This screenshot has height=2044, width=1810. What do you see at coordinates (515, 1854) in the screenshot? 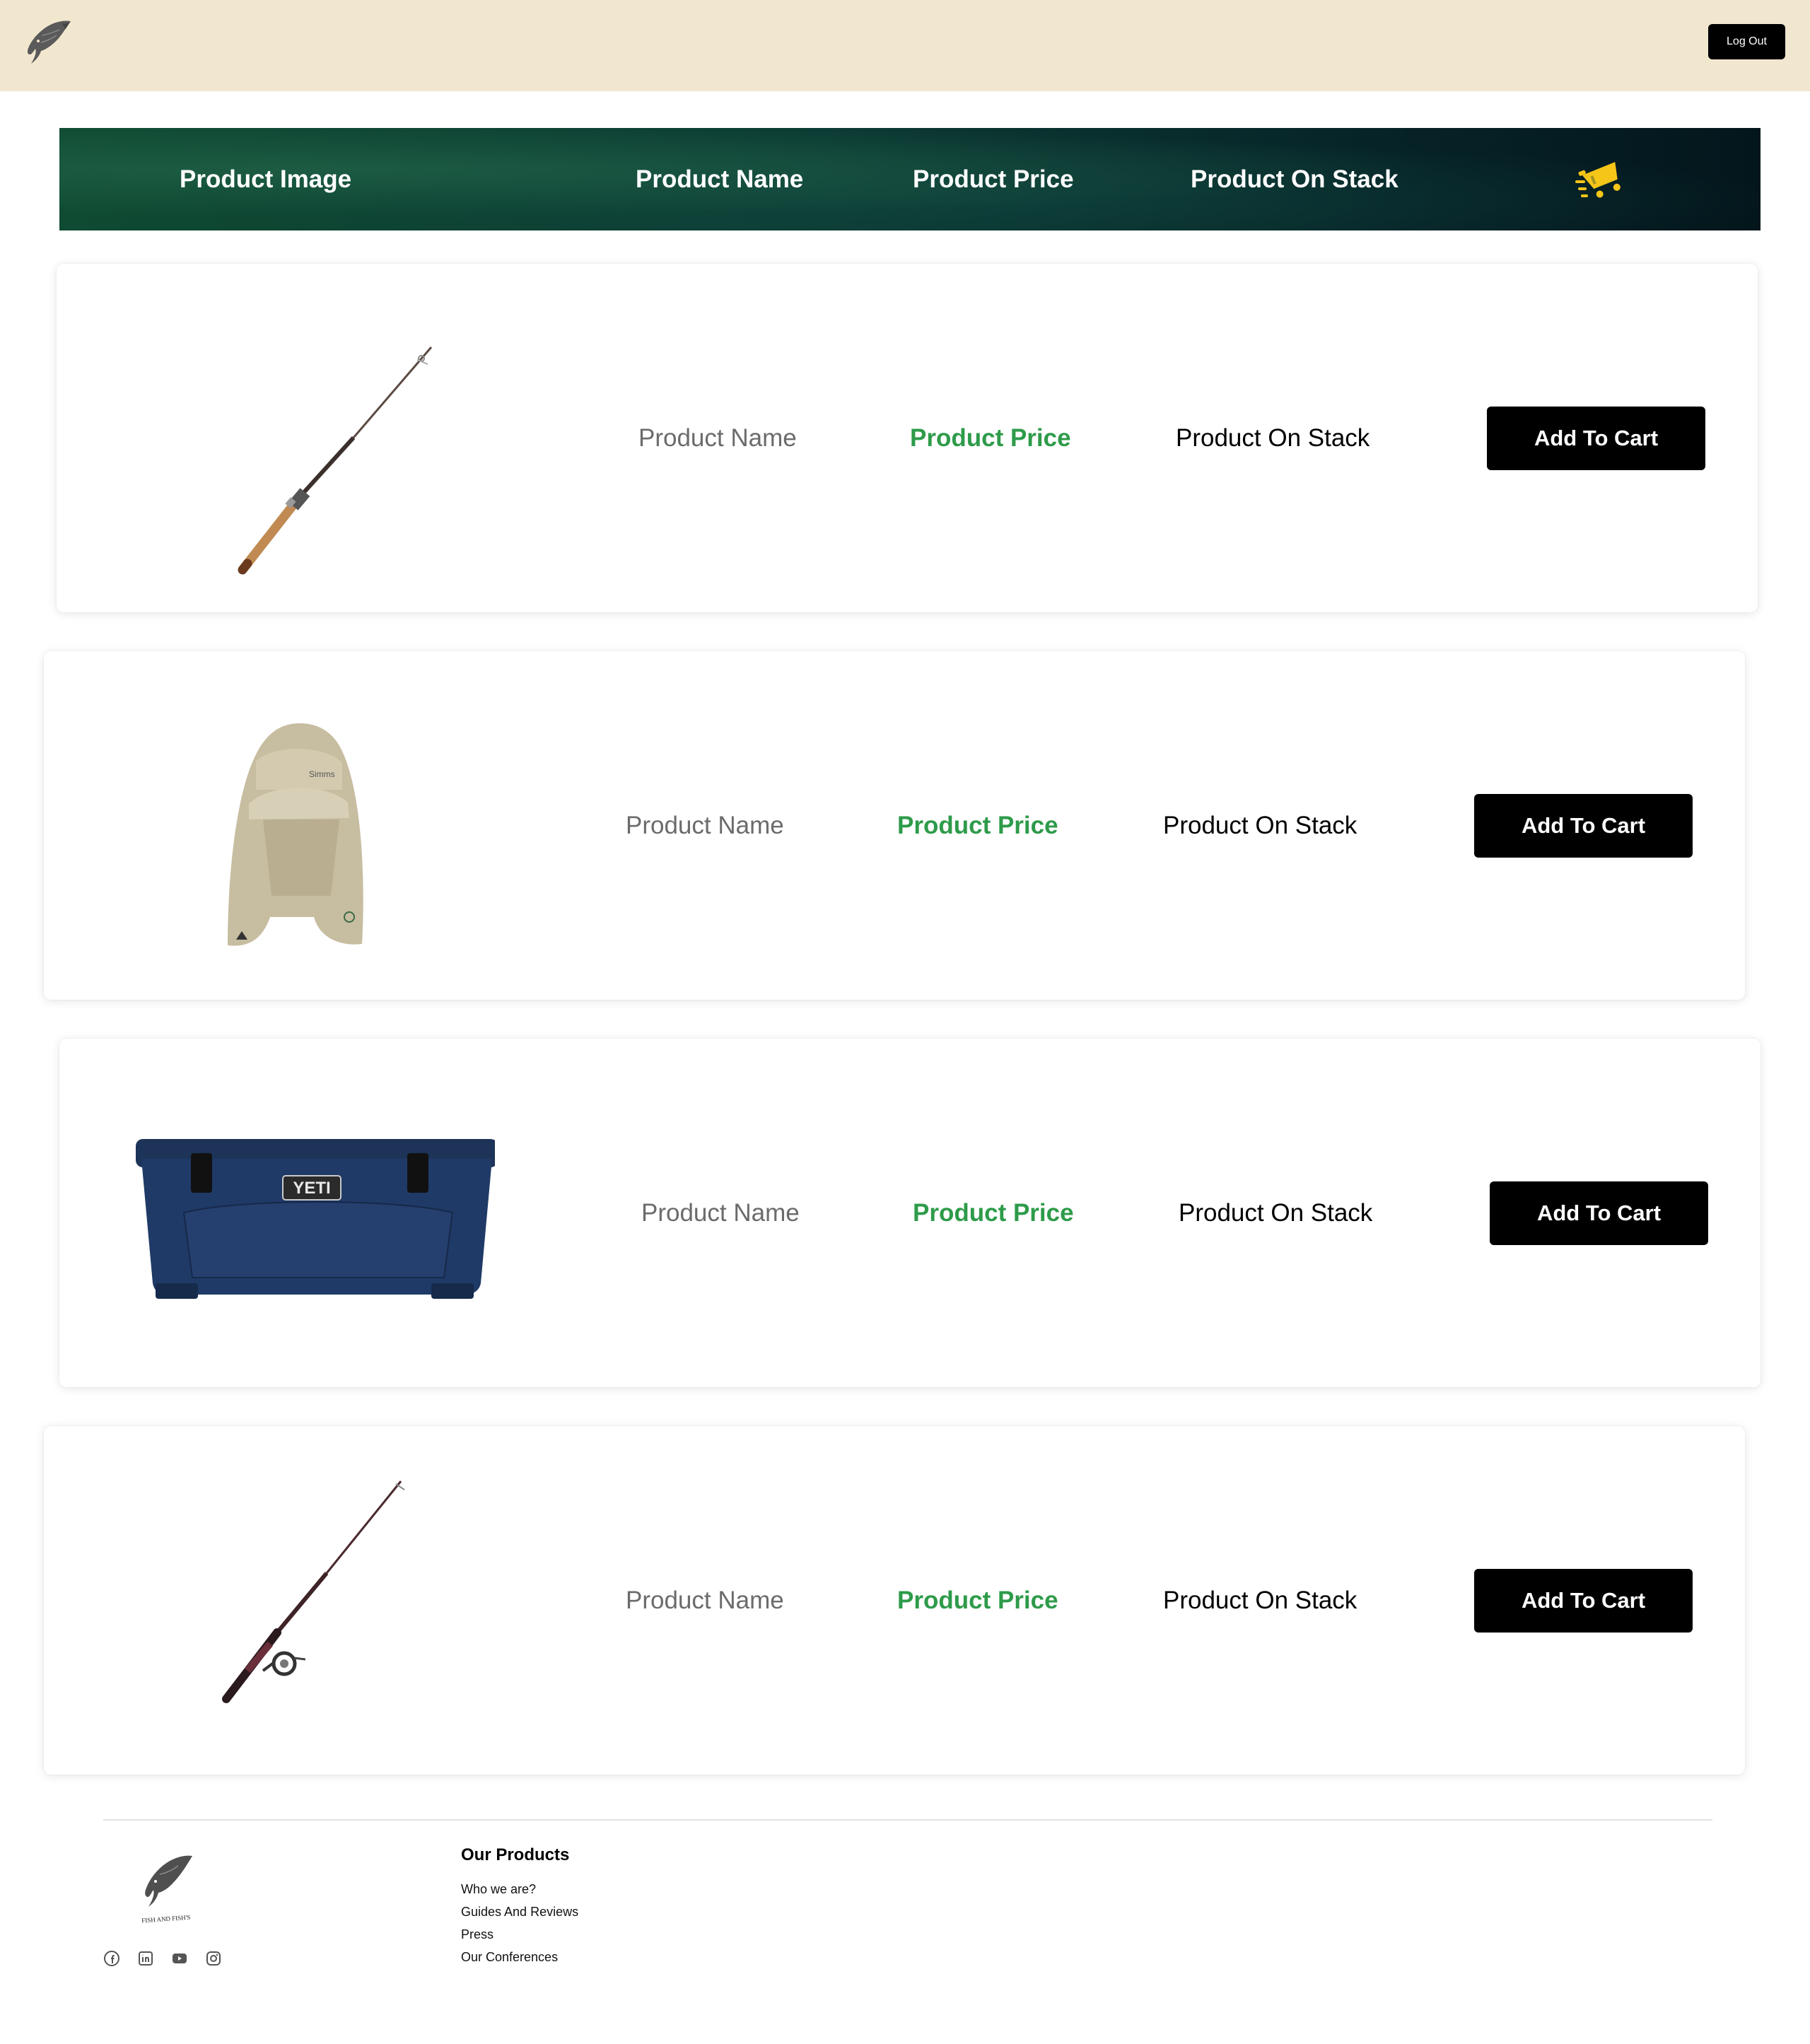
I see `footer-heading: Our Products` at bounding box center [515, 1854].